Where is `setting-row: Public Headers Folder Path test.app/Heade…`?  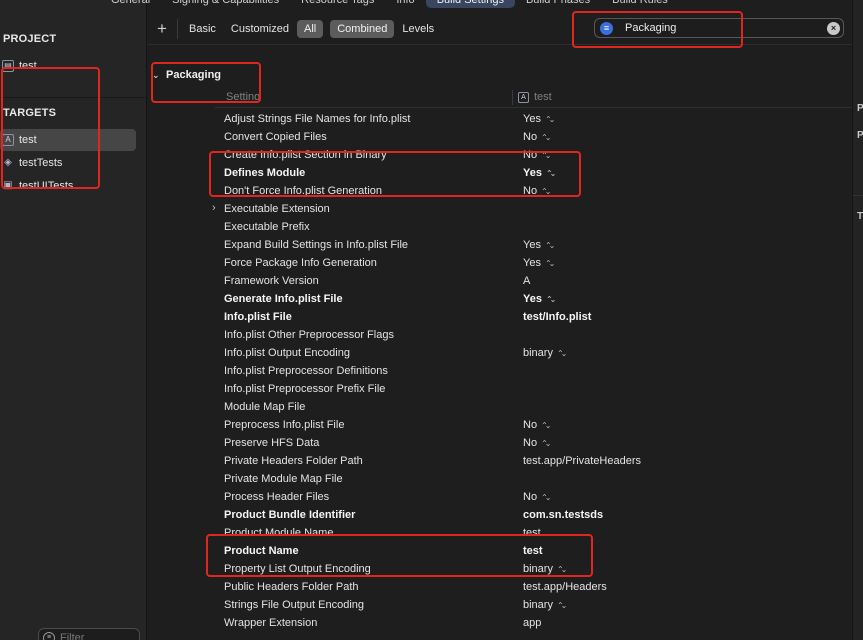
setting-row: Public Headers Folder Path test.app/Heade… is located at coordinates (499, 587).